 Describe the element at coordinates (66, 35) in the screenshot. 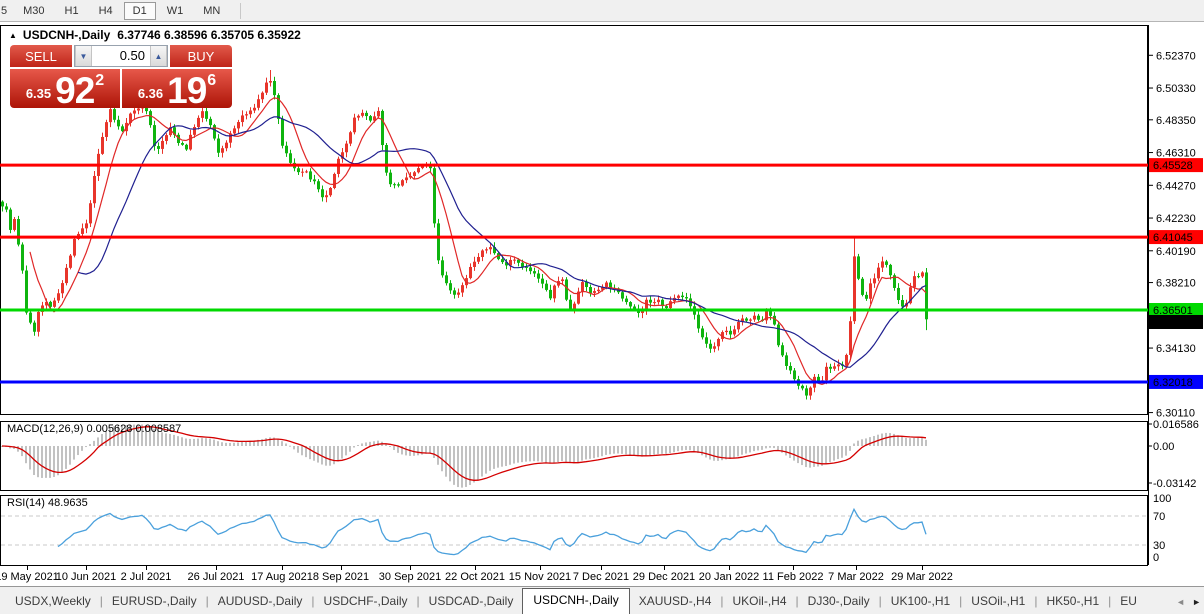

I see `chart-symbol-period: USDCNH-,Daily` at that location.